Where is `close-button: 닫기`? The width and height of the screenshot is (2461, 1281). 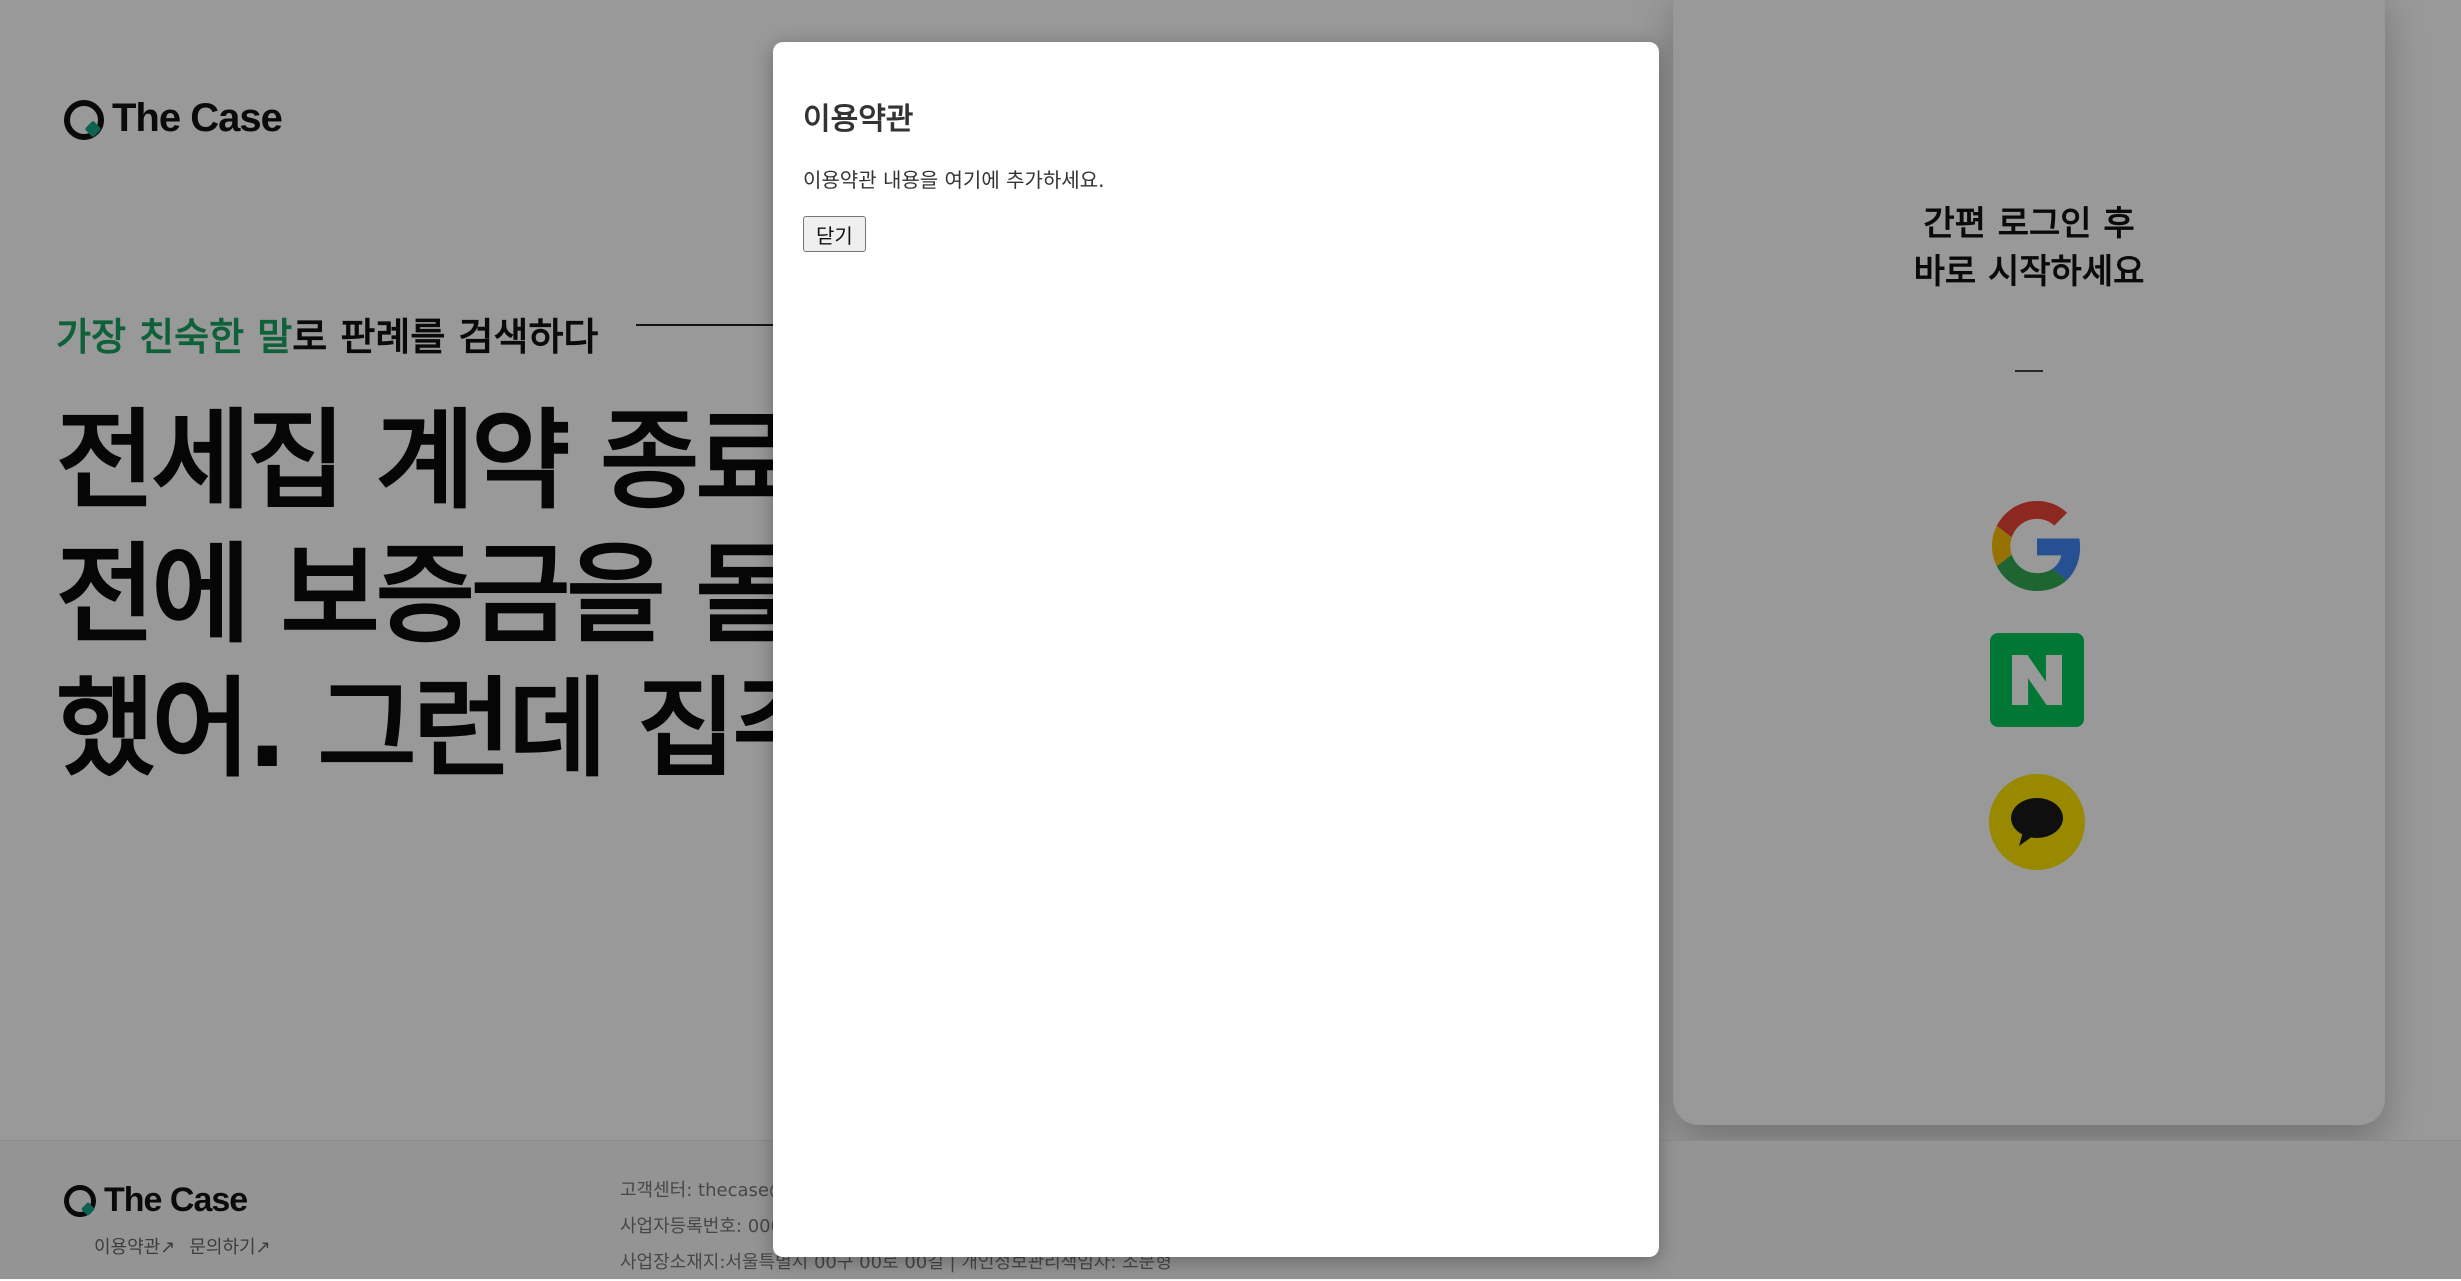
close-button: 닫기 is located at coordinates (834, 234).